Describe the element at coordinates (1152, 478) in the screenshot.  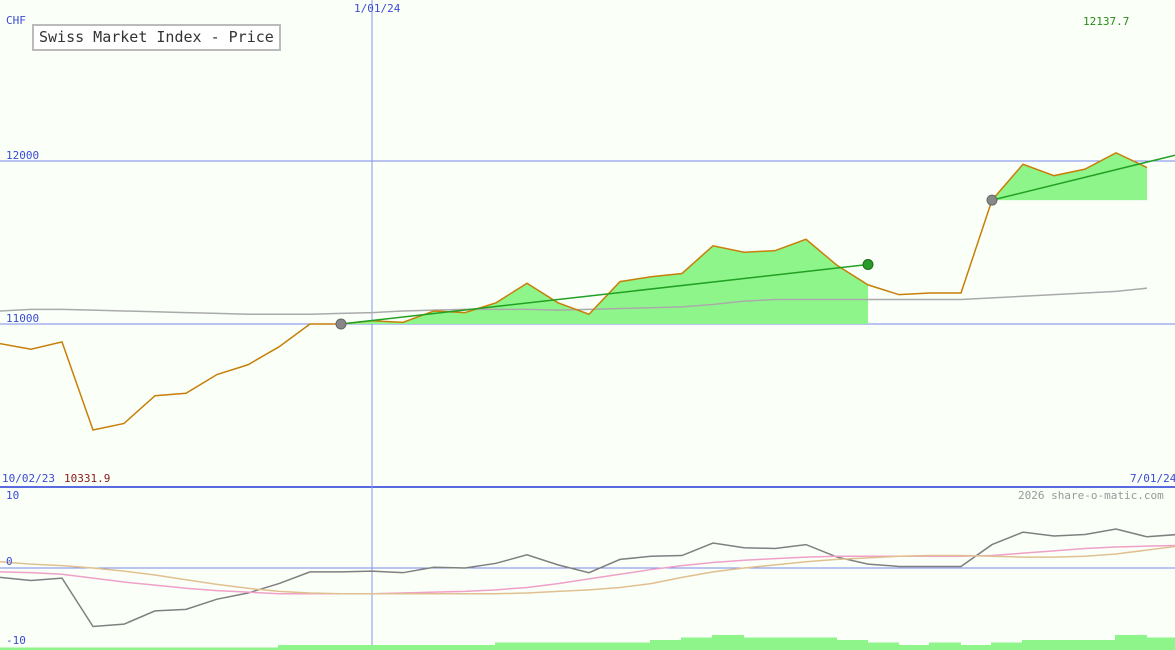
I see `end-date-label: 7/01/24` at that location.